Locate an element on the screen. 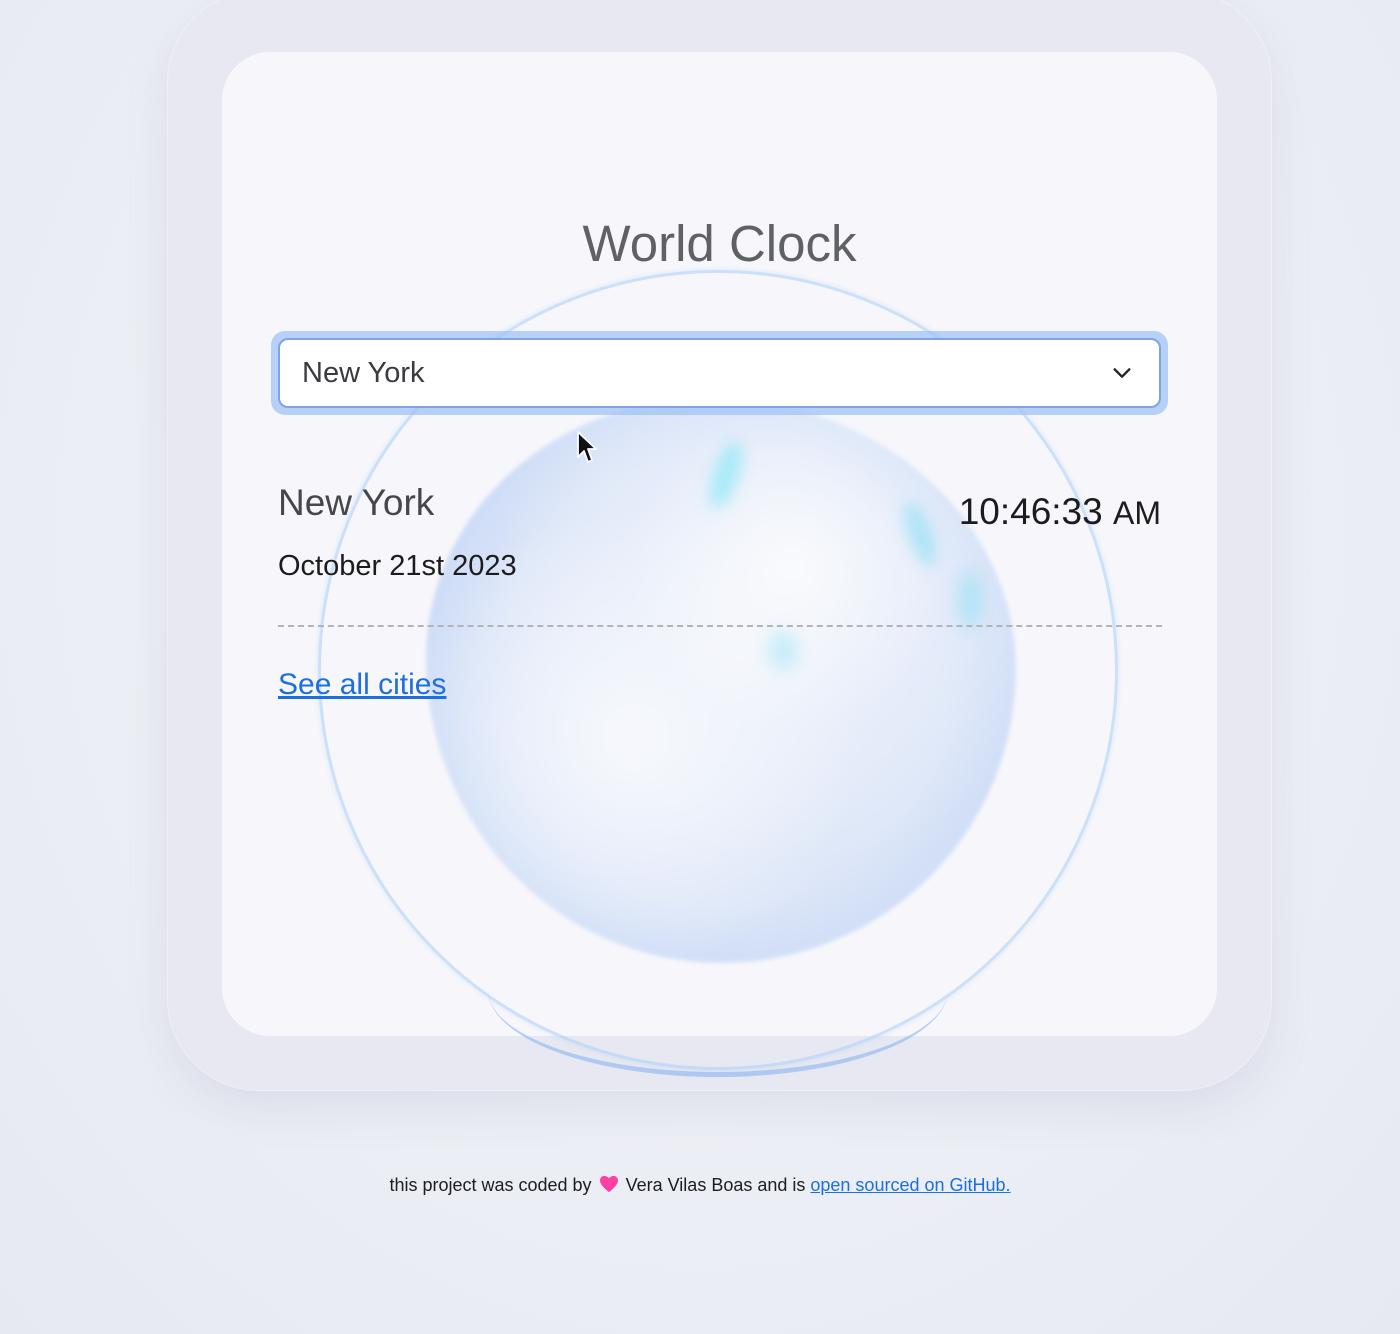 This screenshot has width=1400, height=1334. city-select-value: New York is located at coordinates (363, 373).